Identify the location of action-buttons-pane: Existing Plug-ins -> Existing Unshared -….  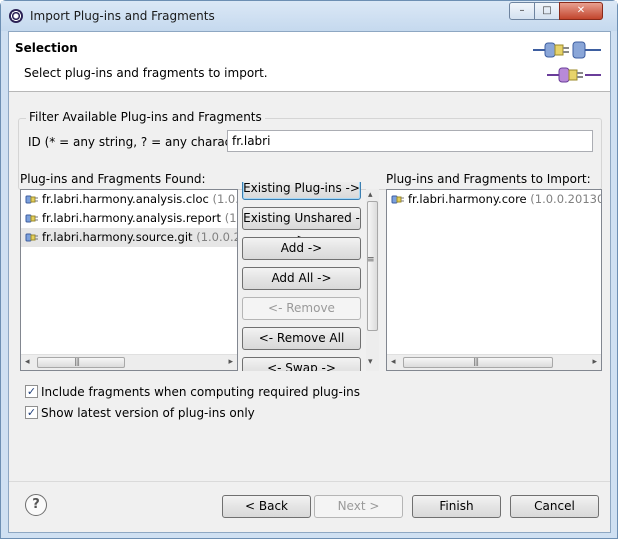
(308, 276).